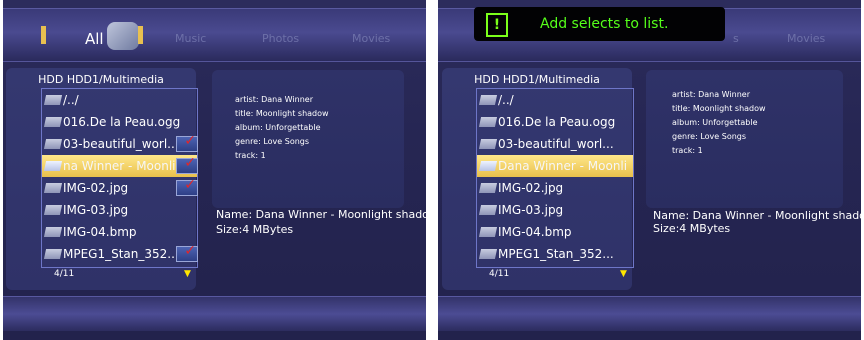 The image size is (864, 340). Describe the element at coordinates (123, 36) in the screenshot. I see `folder-icon` at that location.